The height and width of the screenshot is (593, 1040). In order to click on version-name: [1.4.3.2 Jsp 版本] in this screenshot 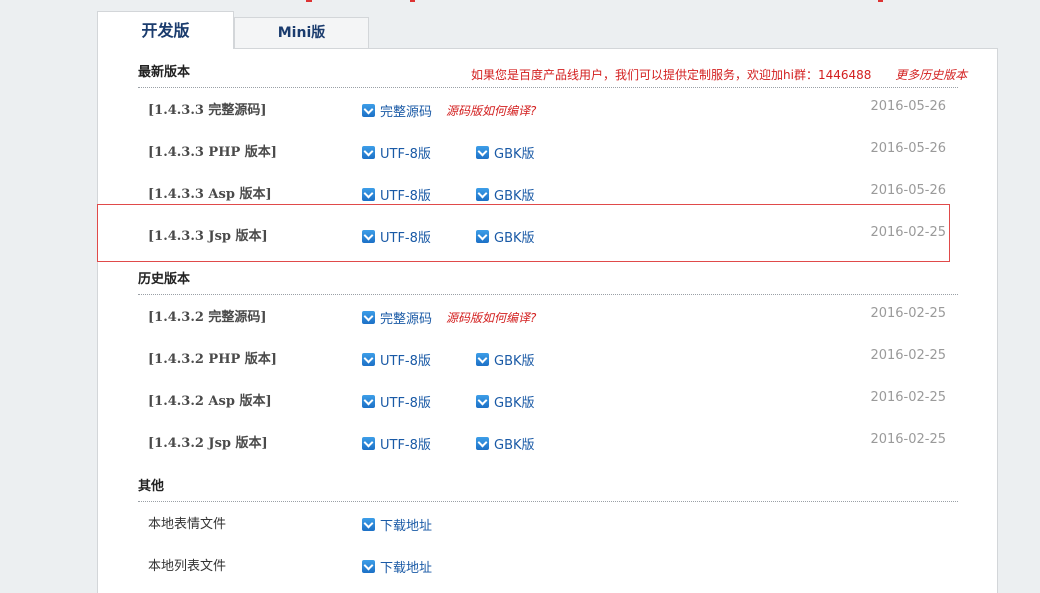, I will do `click(208, 443)`.